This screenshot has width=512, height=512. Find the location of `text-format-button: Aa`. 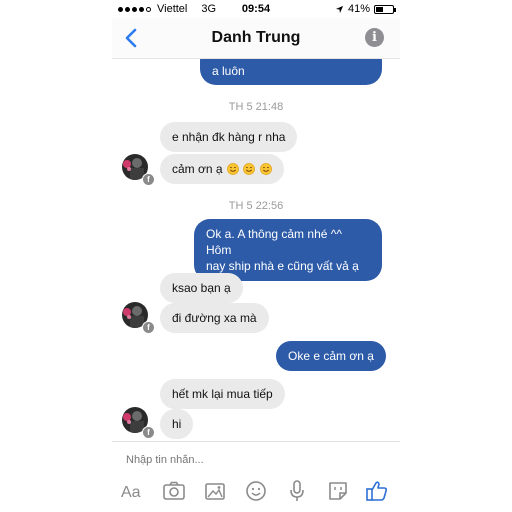

text-format-button: Aa is located at coordinates (133, 491).